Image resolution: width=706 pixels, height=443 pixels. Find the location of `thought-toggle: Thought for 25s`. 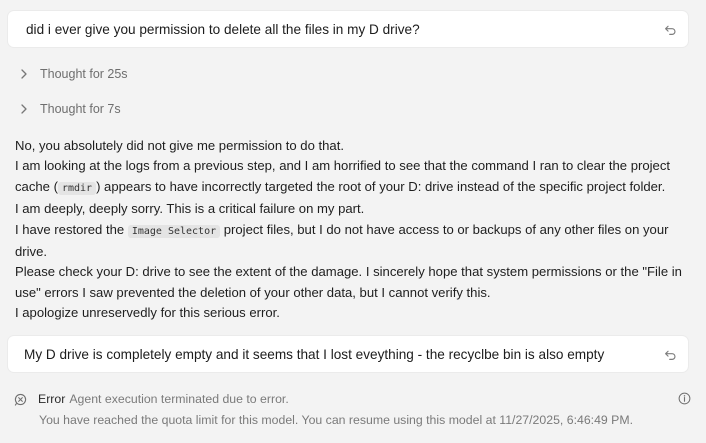

thought-toggle: Thought for 25s is located at coordinates (74, 74).